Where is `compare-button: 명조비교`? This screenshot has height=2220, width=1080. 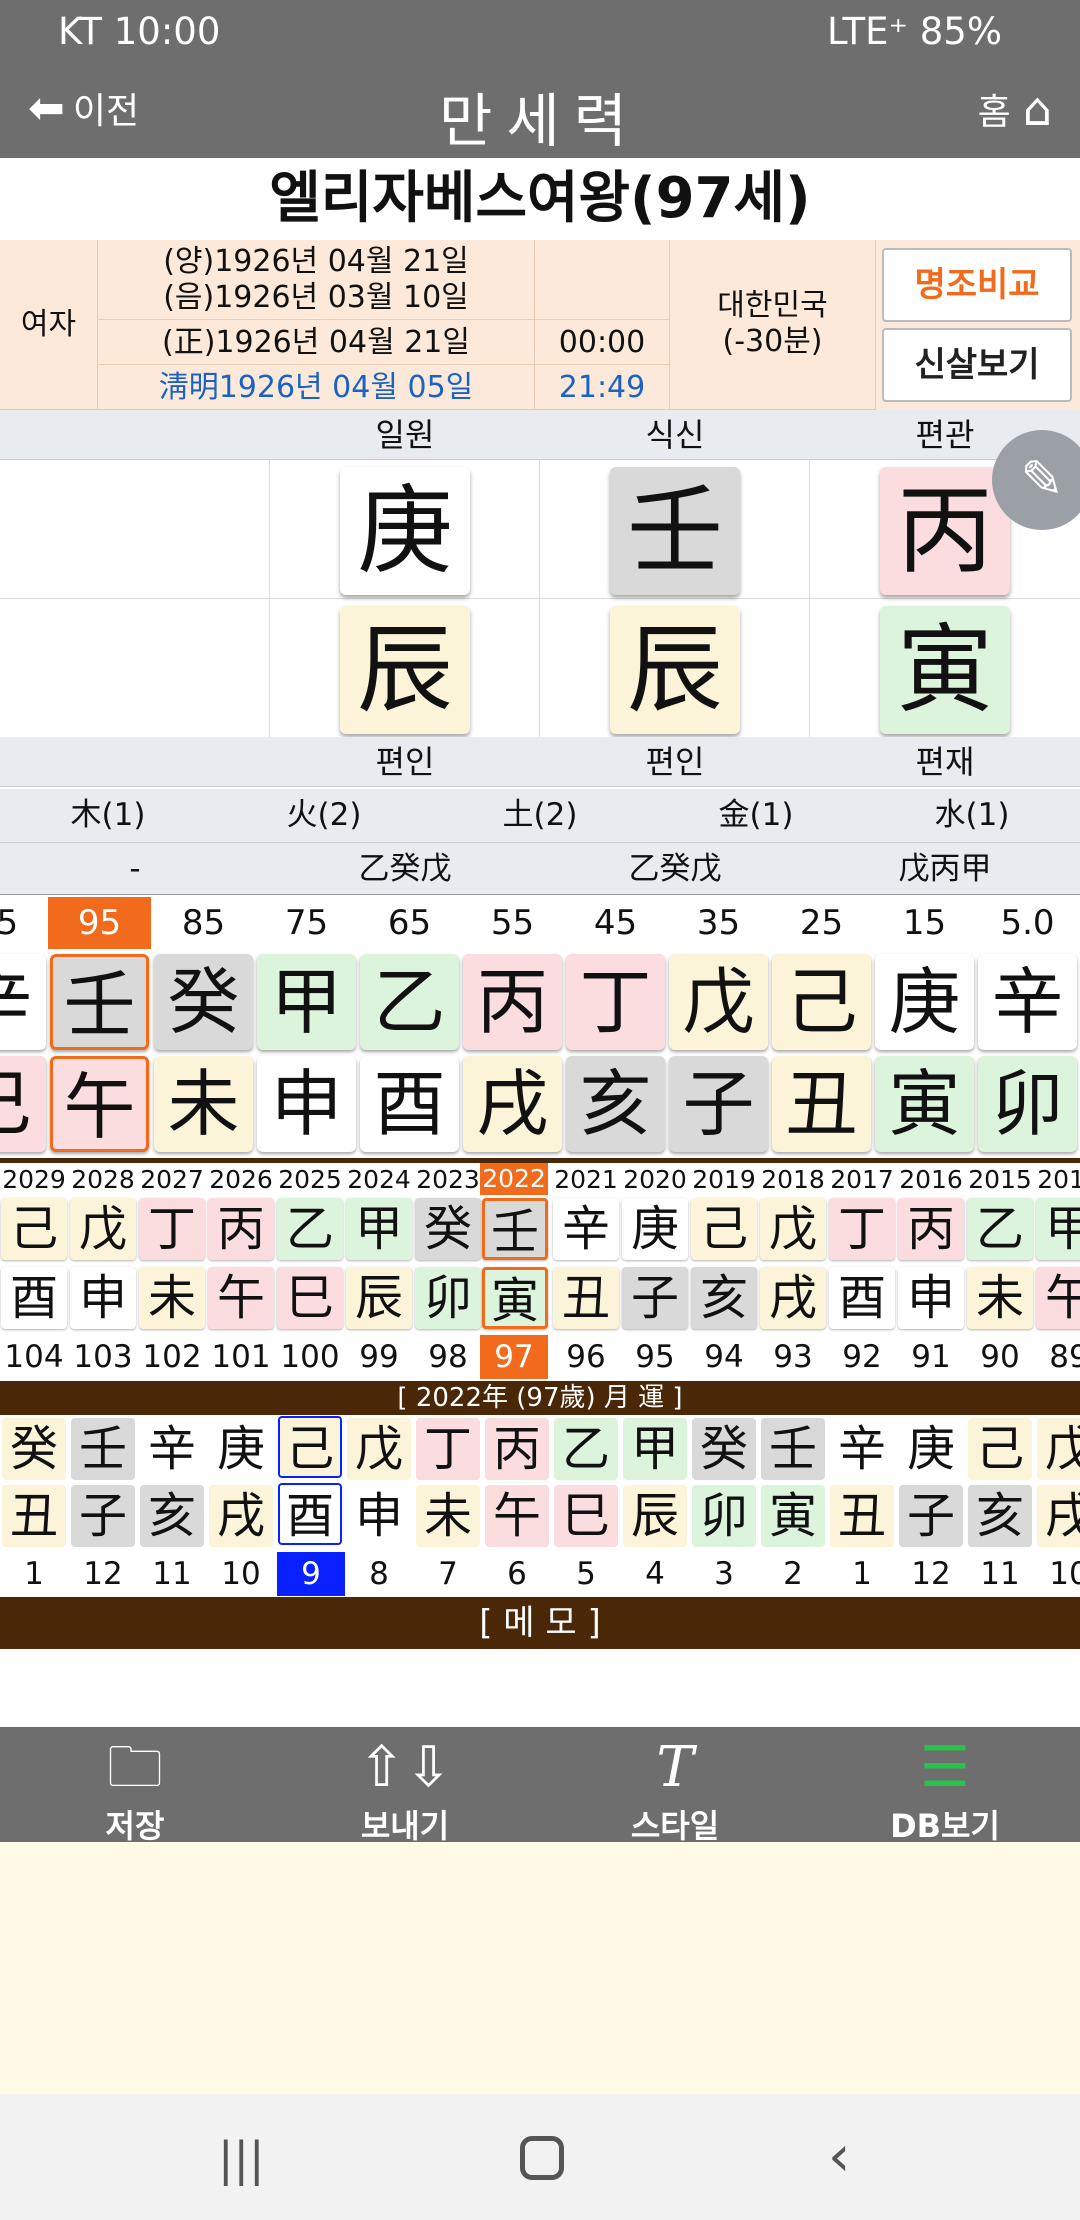 compare-button: 명조비교 is located at coordinates (977, 285).